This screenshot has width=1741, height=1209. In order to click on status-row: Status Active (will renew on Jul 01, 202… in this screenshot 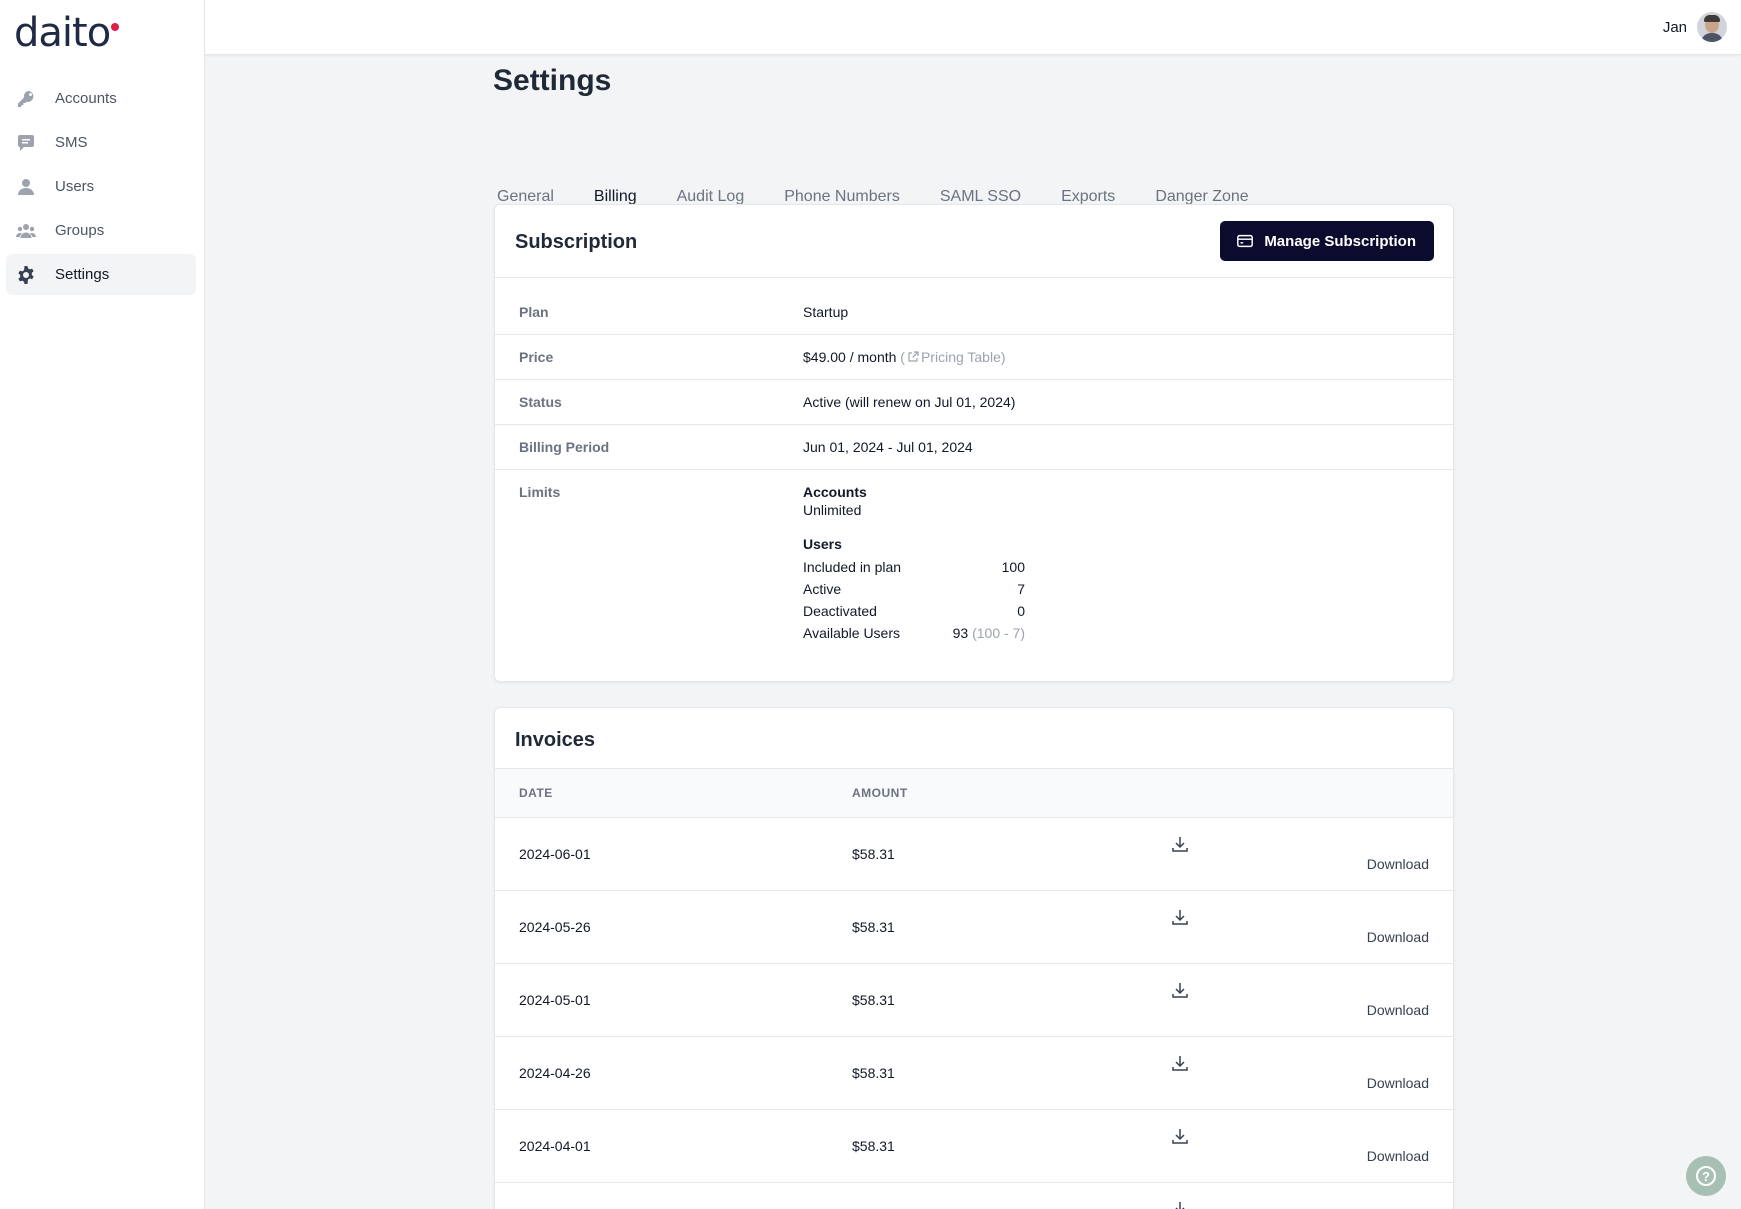, I will do `click(974, 402)`.